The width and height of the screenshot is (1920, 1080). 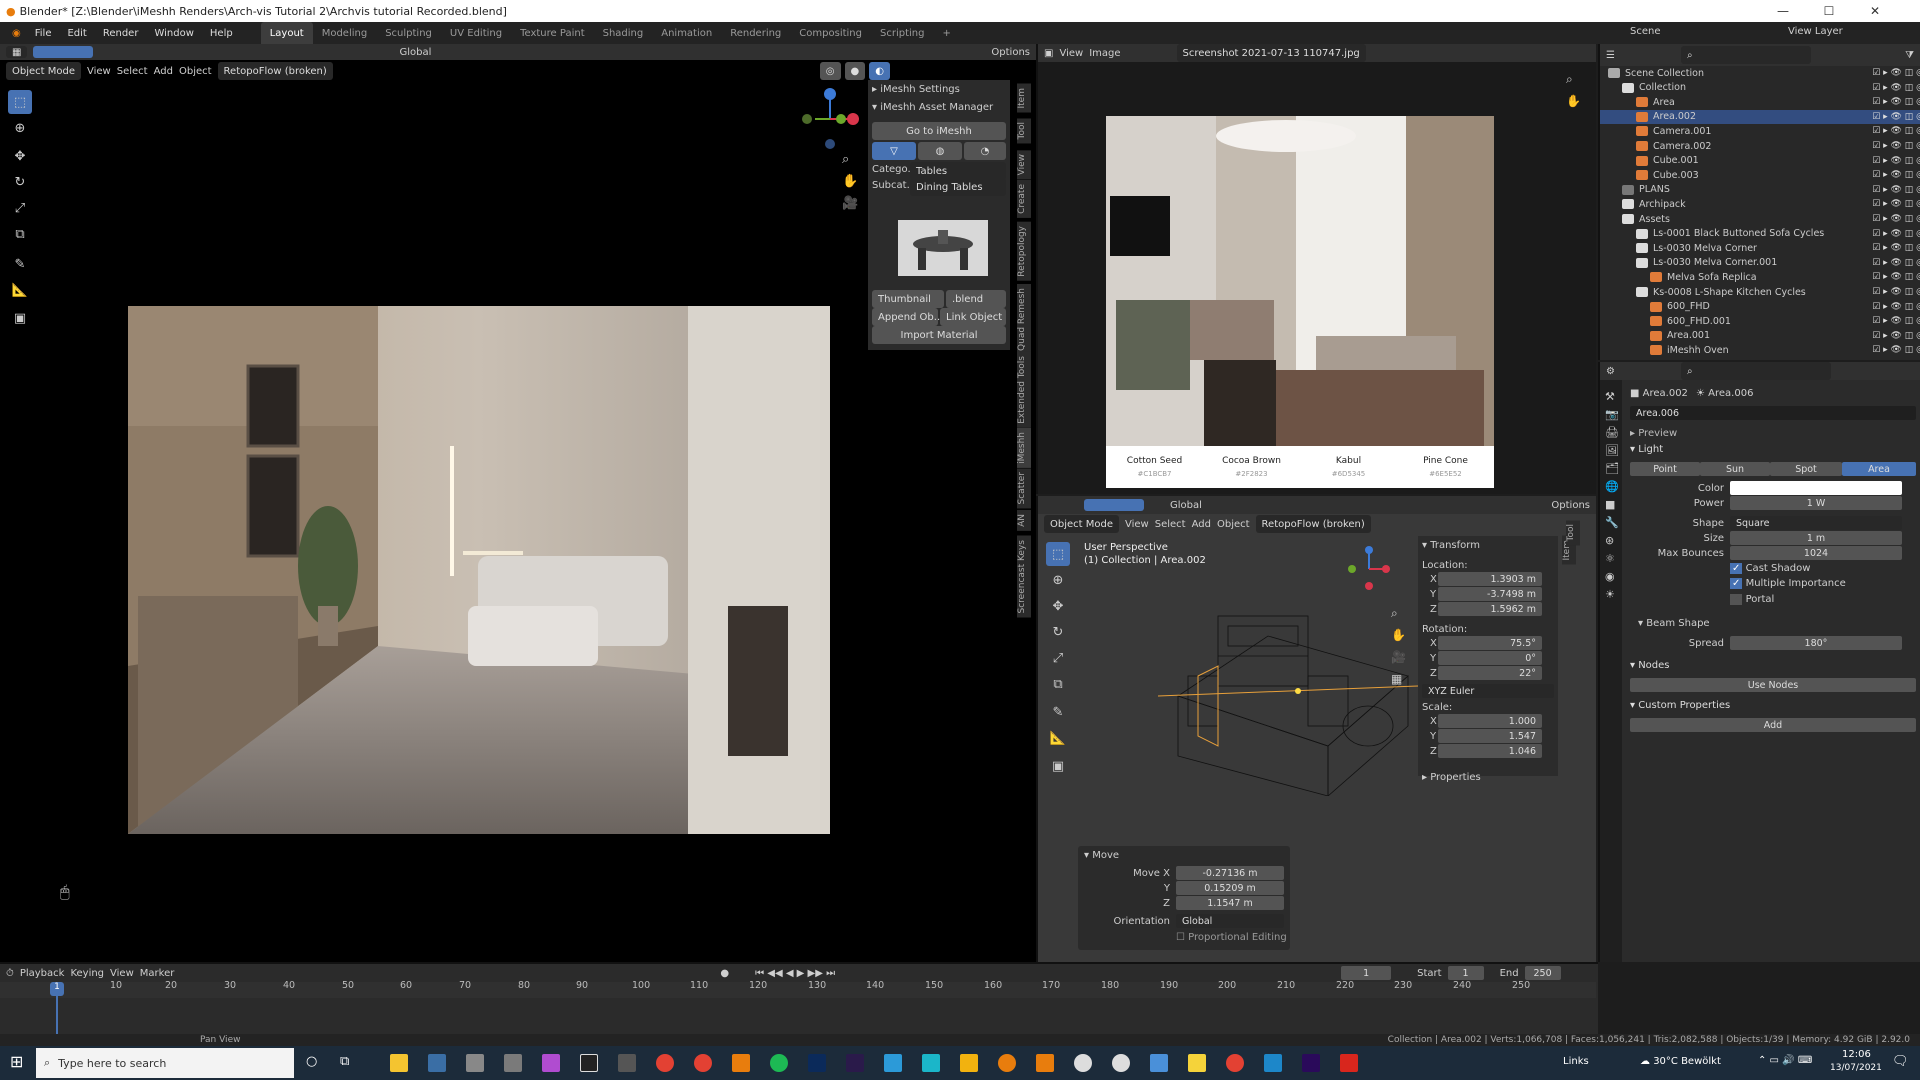 What do you see at coordinates (1398, 657) in the screenshot?
I see `camera-view-icon: 🎥` at bounding box center [1398, 657].